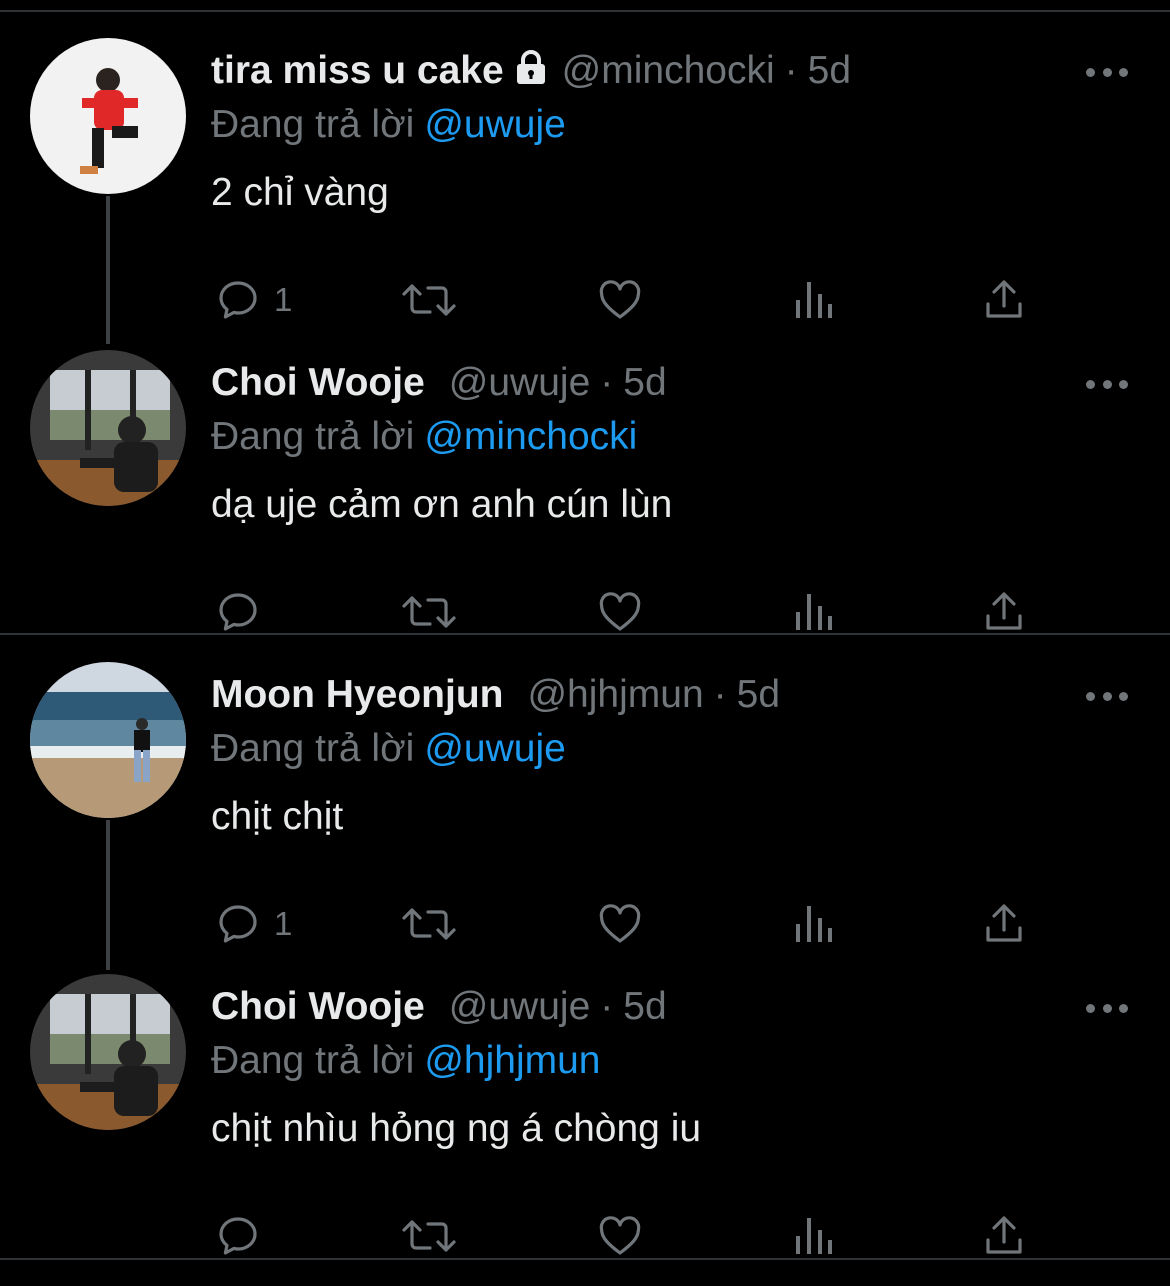  What do you see at coordinates (512, 1060) in the screenshot?
I see `mention-link: @hjhjmun` at bounding box center [512, 1060].